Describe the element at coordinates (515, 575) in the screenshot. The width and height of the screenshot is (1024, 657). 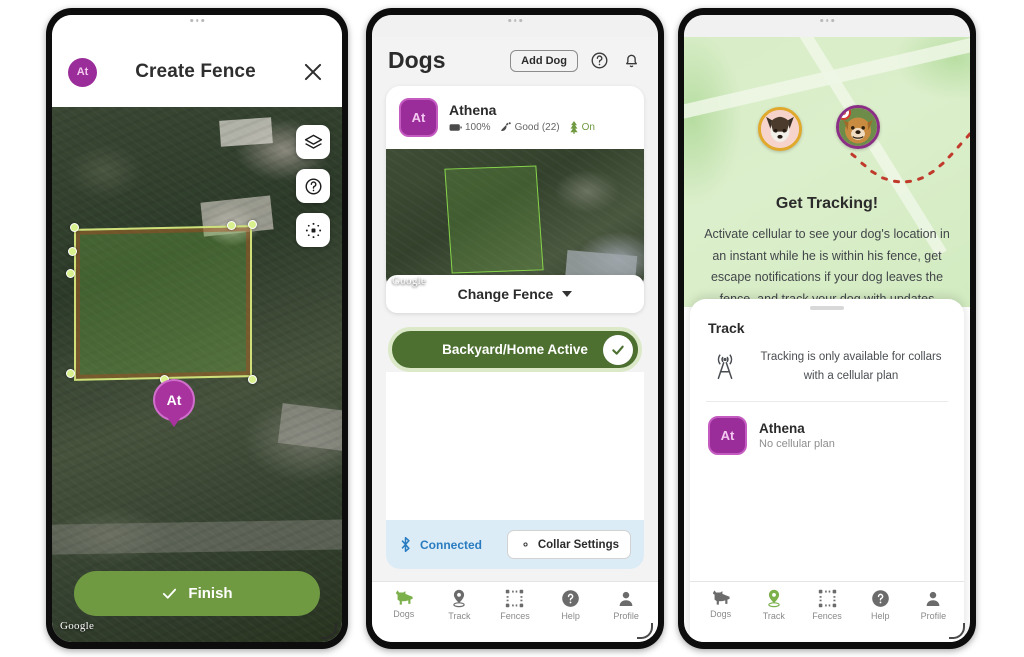
I see `bottom-spacer` at that location.